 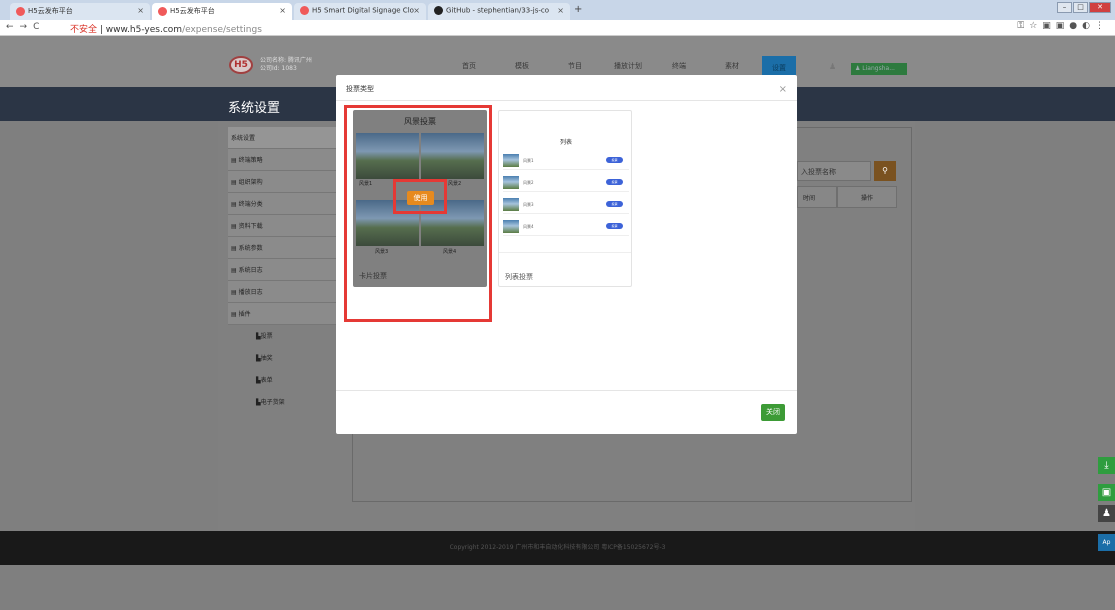 What do you see at coordinates (832, 66) in the screenshot?
I see `notification-icon: ♟` at bounding box center [832, 66].